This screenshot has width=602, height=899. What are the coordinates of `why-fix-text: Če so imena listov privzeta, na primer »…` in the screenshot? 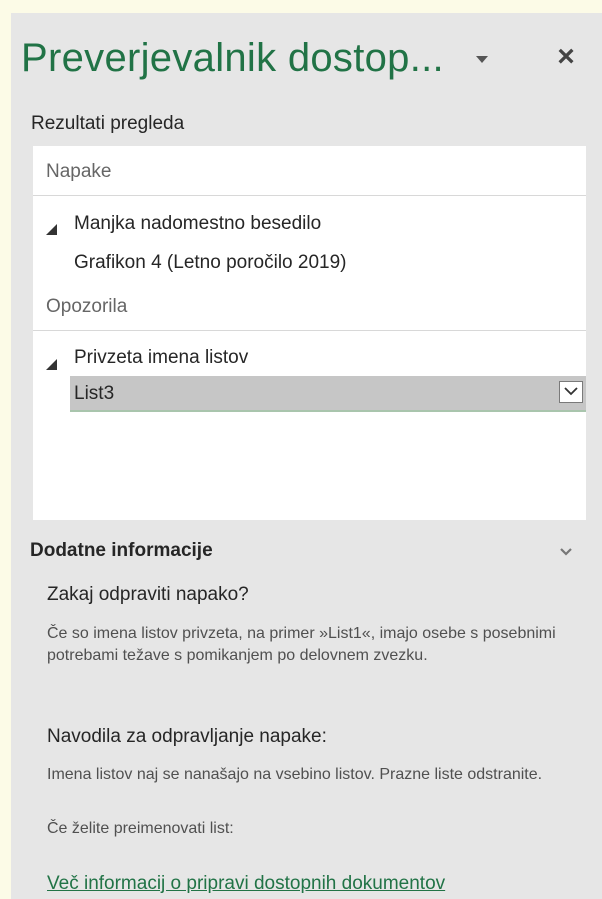 It's located at (301, 644).